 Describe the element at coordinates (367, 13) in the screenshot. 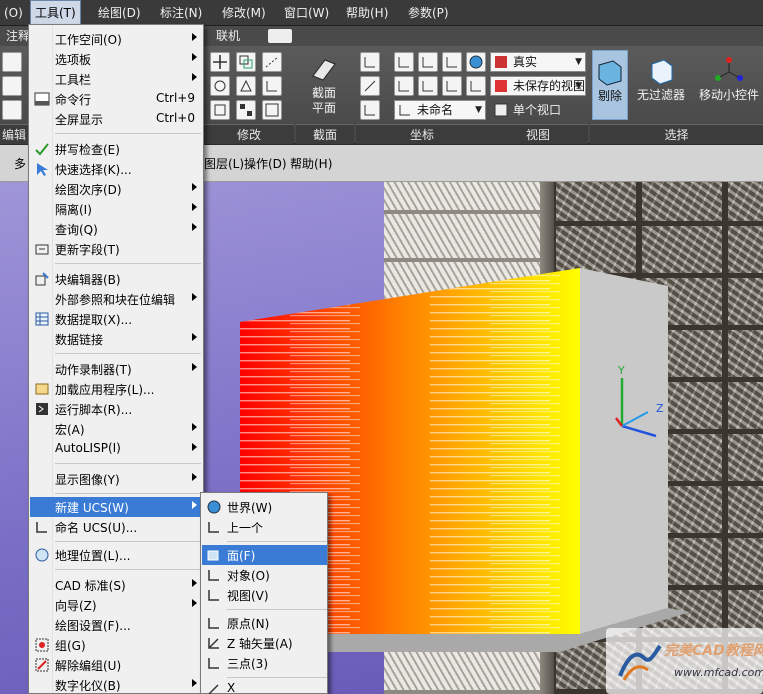

I see `menu-help: 帮助(H)` at that location.